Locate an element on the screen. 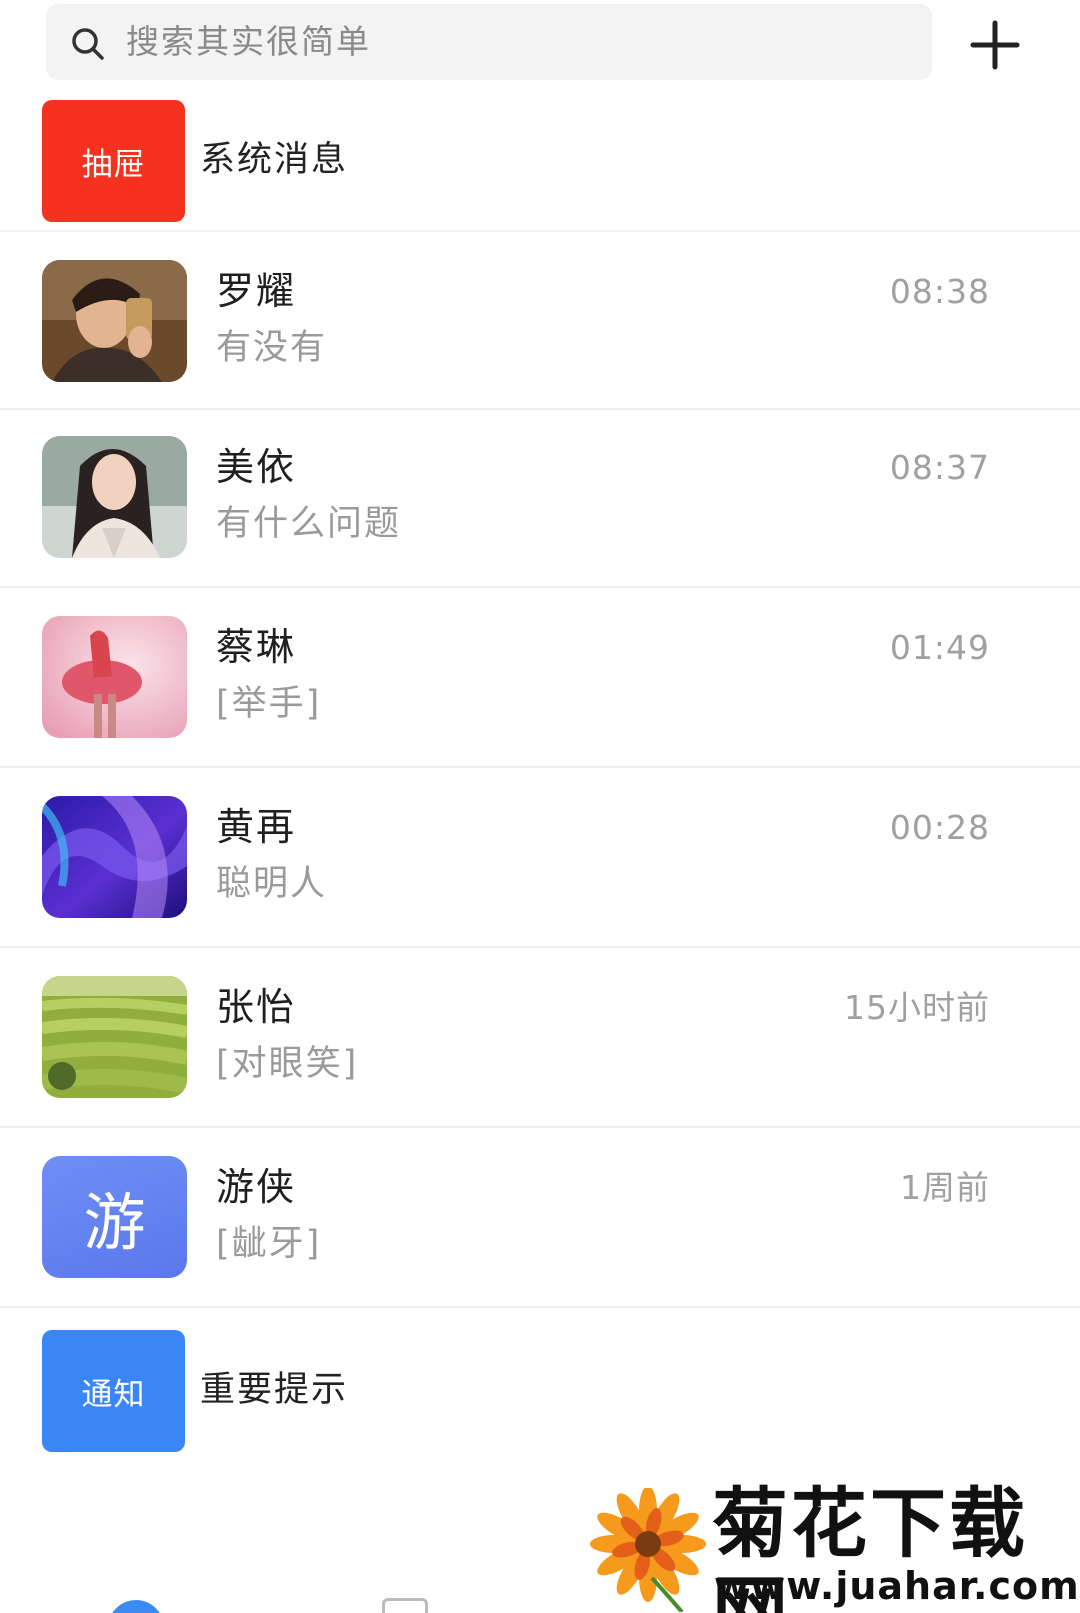 The image size is (1080, 1613). chat-preview: 聪明人 is located at coordinates (272, 884).